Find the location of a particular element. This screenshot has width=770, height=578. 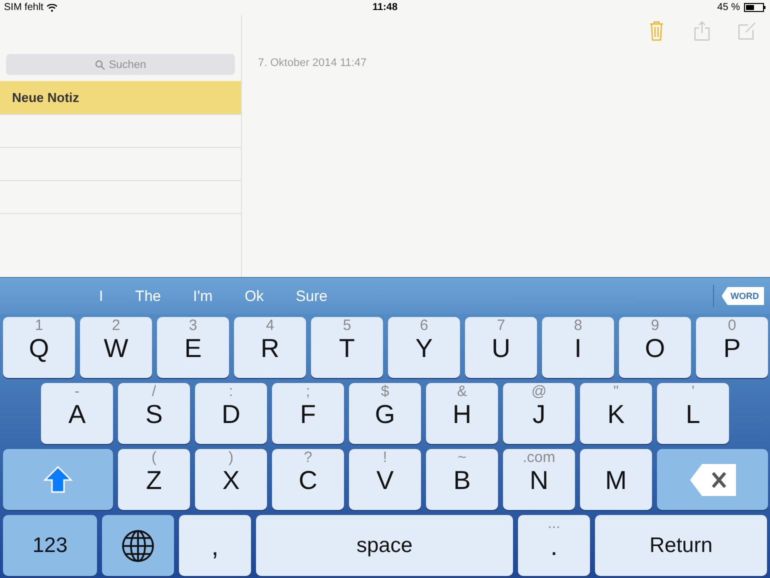

keyboard-key: & H is located at coordinates (462, 413).